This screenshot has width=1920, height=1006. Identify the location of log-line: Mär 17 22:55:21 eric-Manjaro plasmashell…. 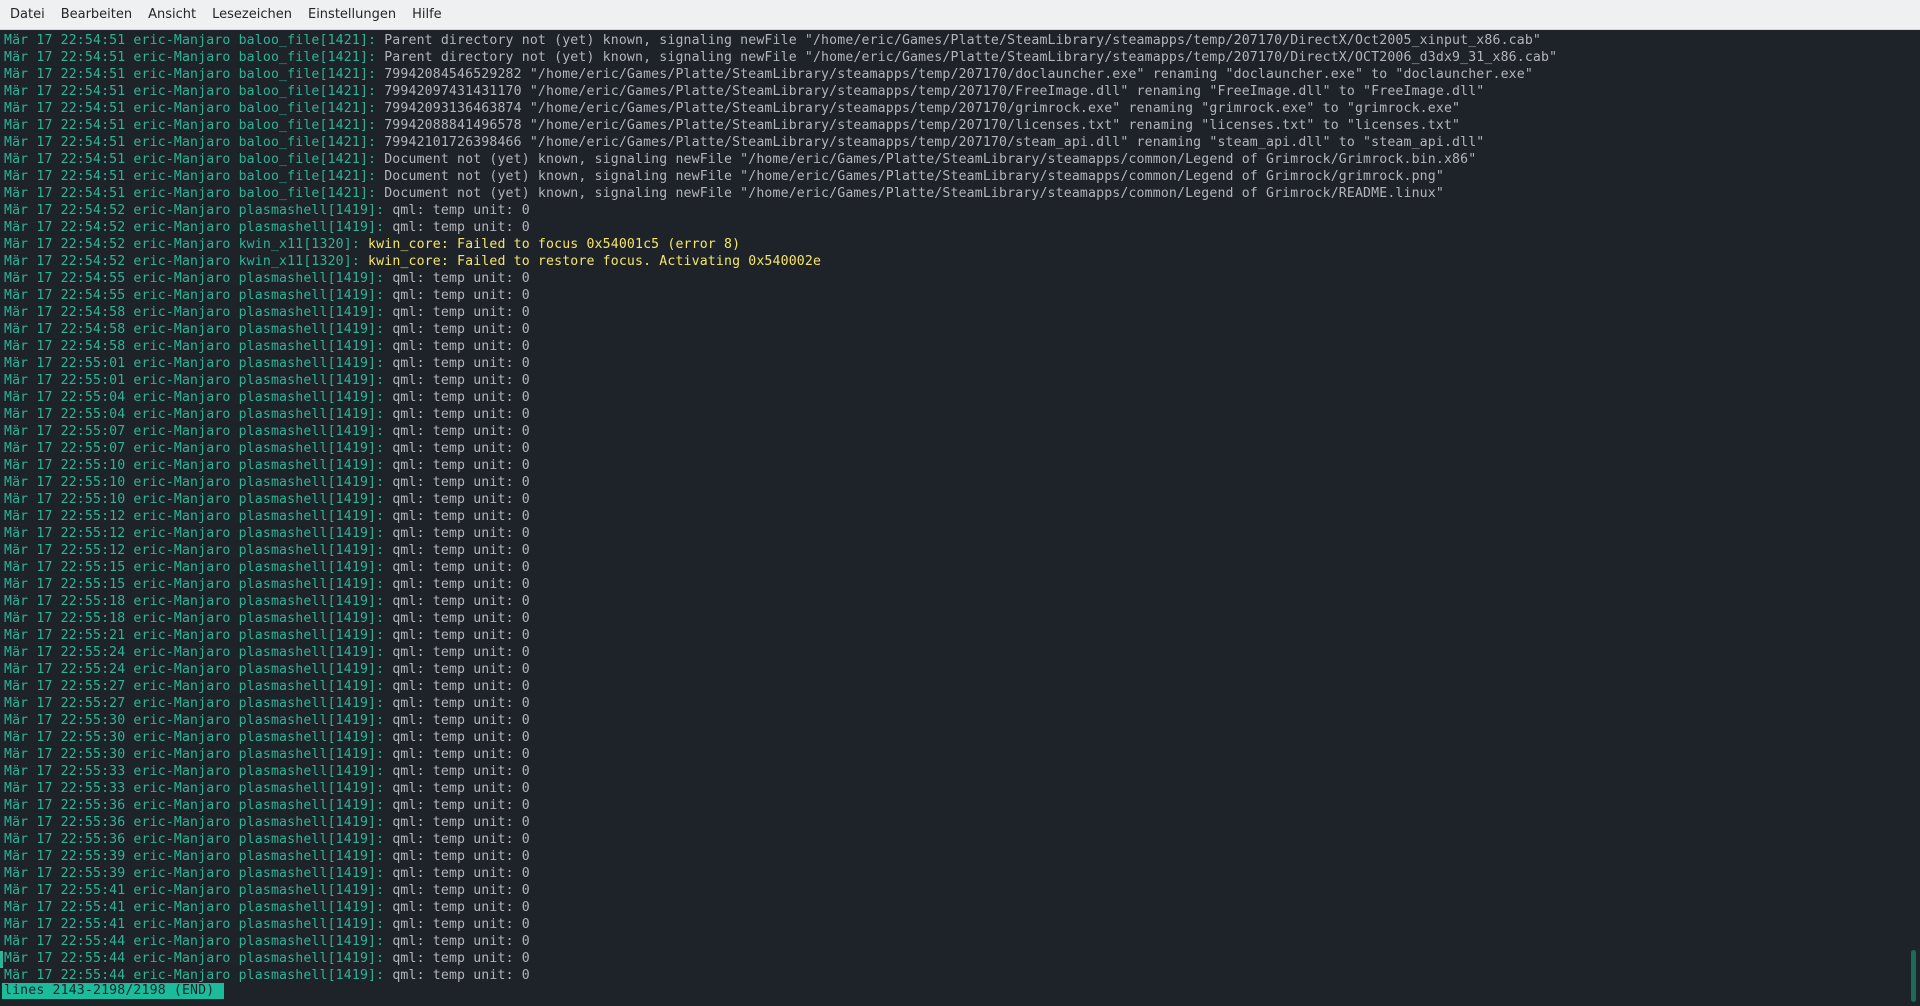
(962, 635).